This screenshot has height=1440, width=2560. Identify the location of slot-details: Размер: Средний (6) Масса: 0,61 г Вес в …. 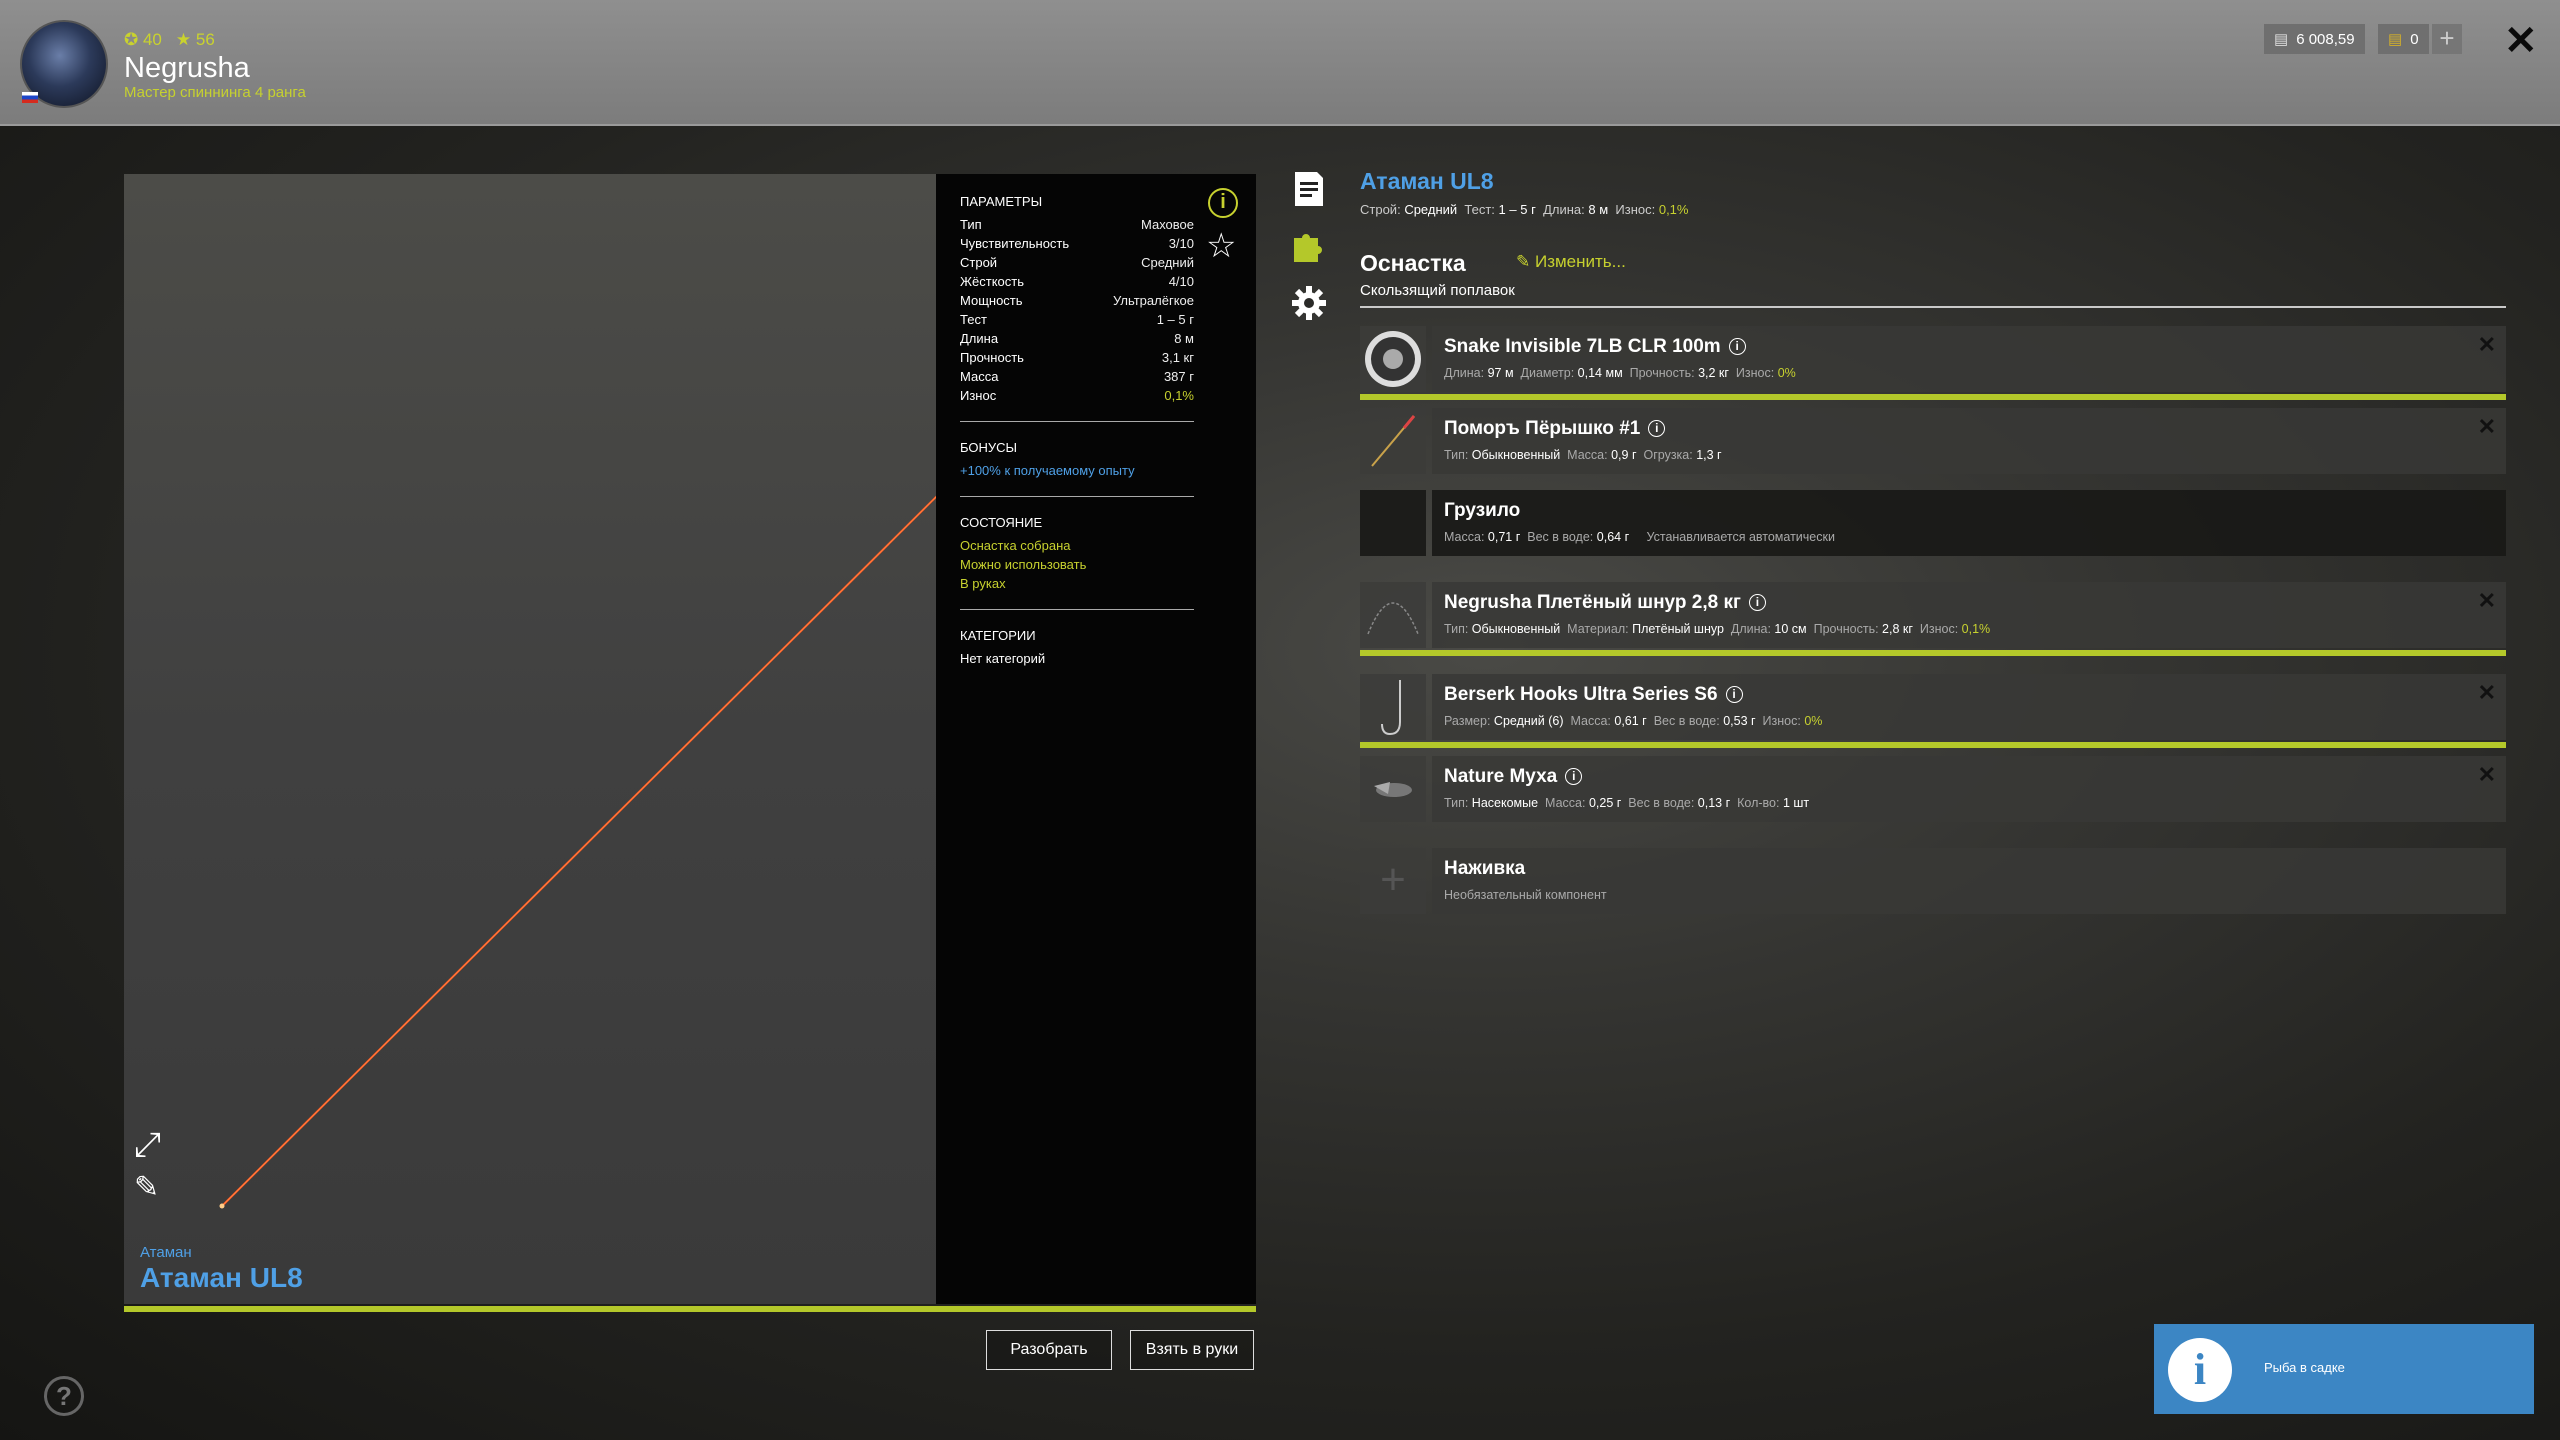
(1633, 721).